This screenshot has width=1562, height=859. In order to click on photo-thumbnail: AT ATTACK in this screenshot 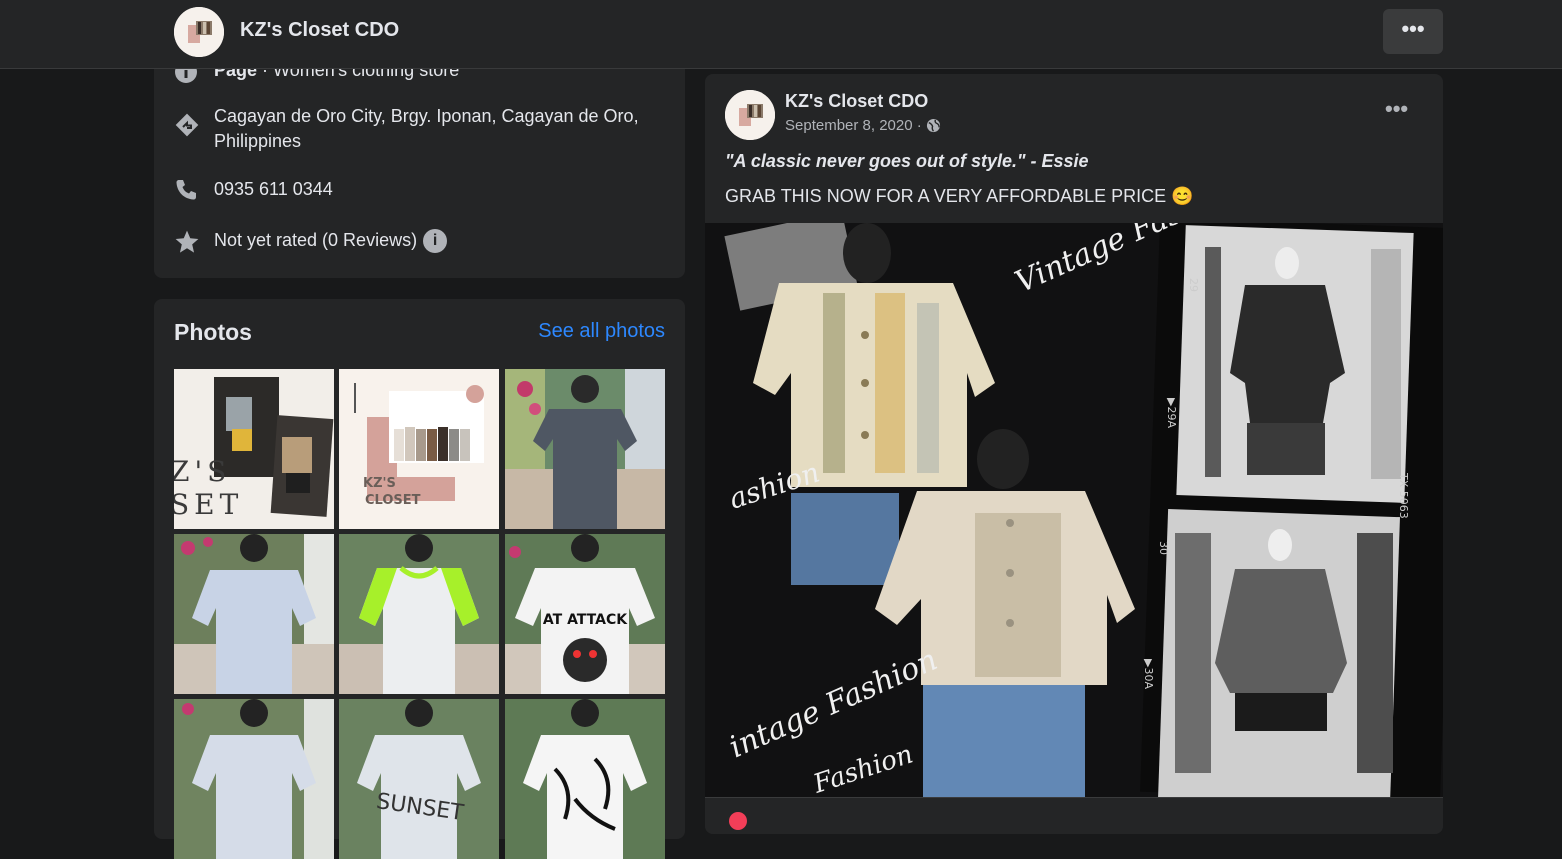, I will do `click(585, 614)`.